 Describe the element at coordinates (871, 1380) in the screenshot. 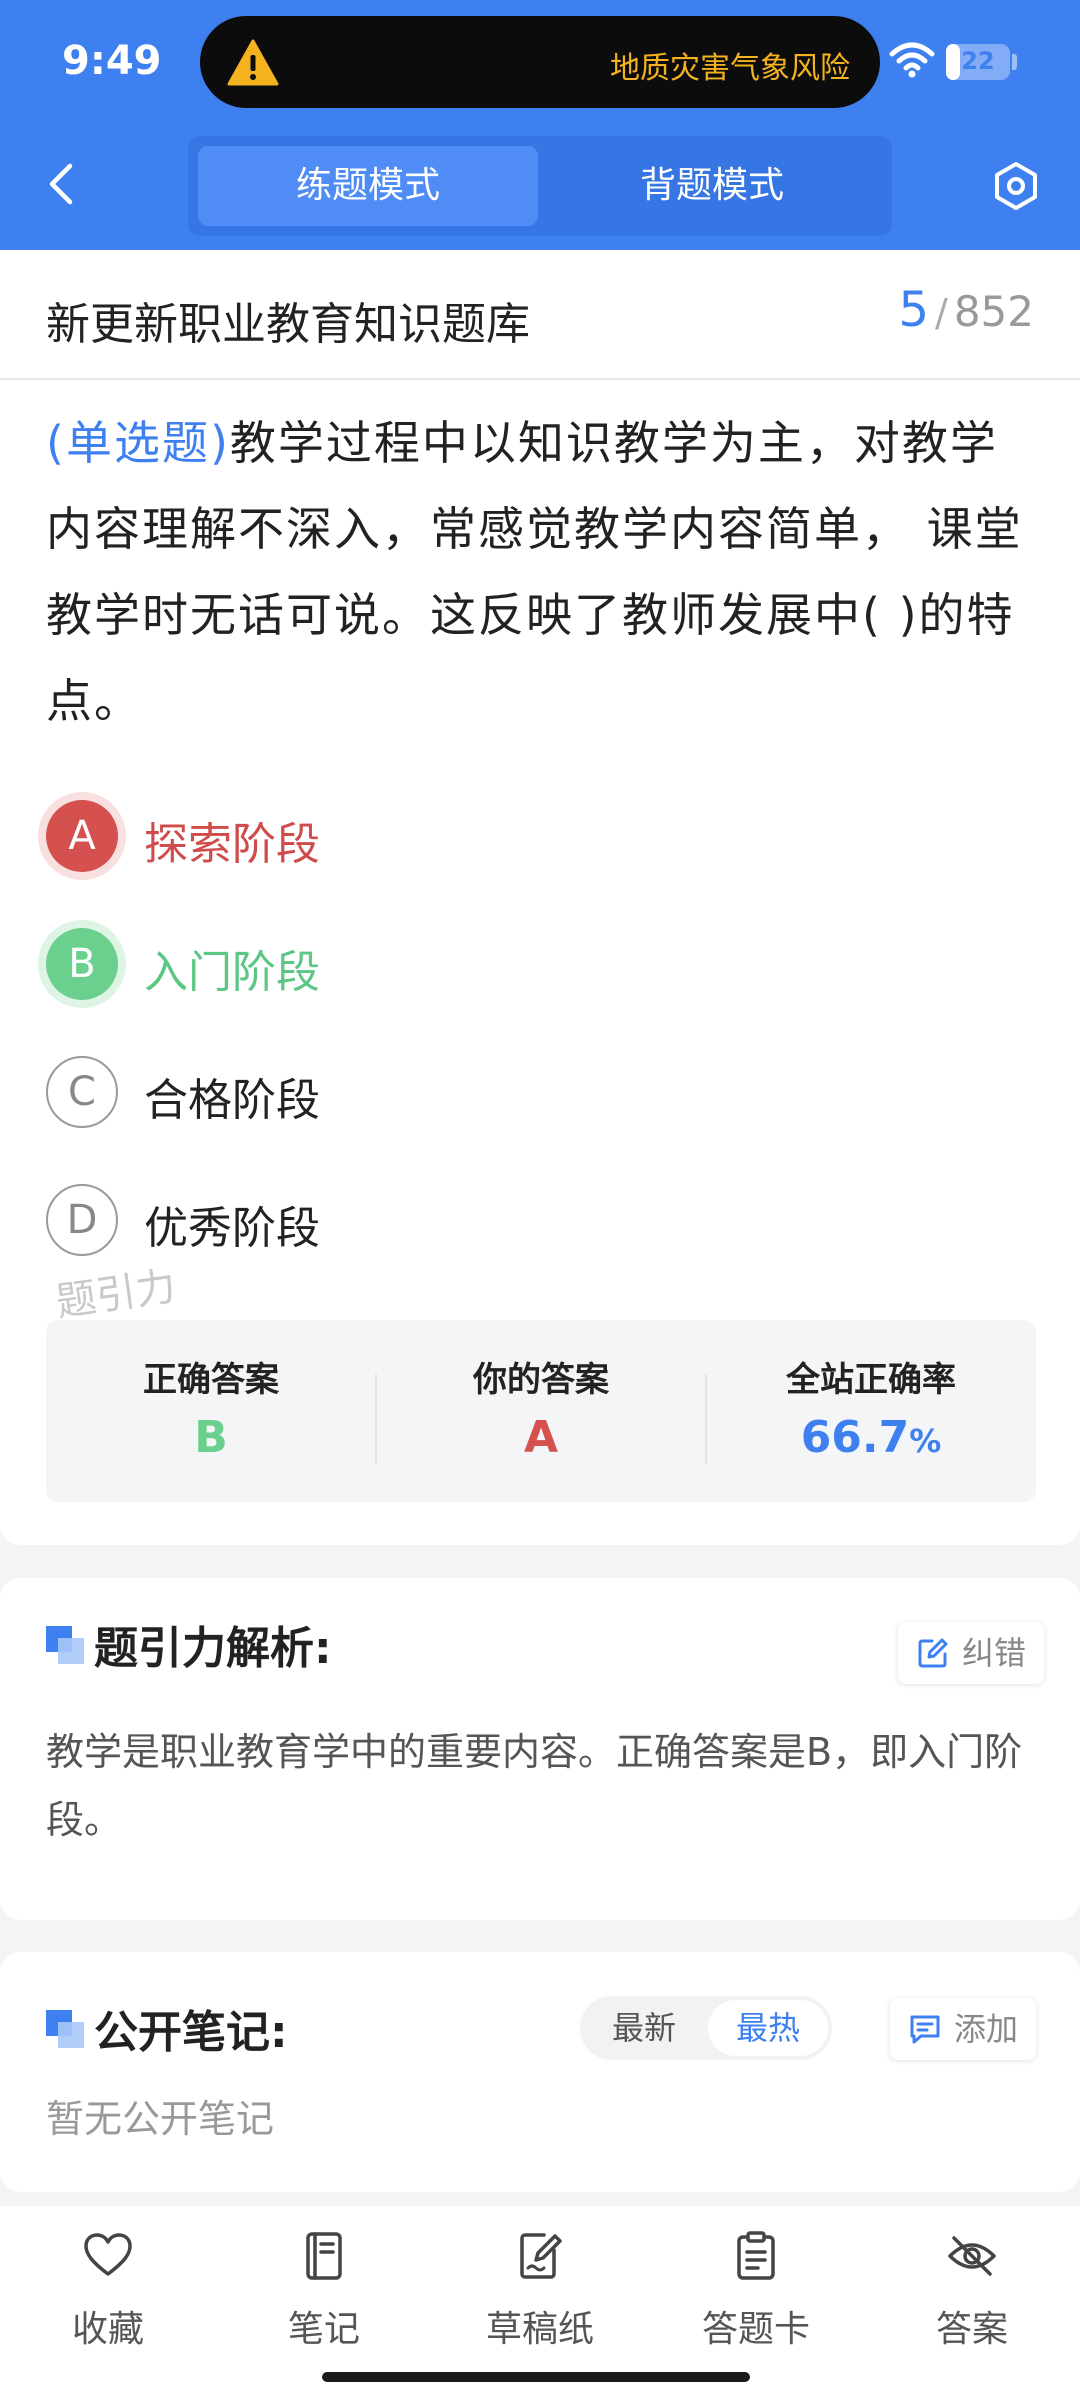

I see `correct-rate-label: 全站正确率` at that location.